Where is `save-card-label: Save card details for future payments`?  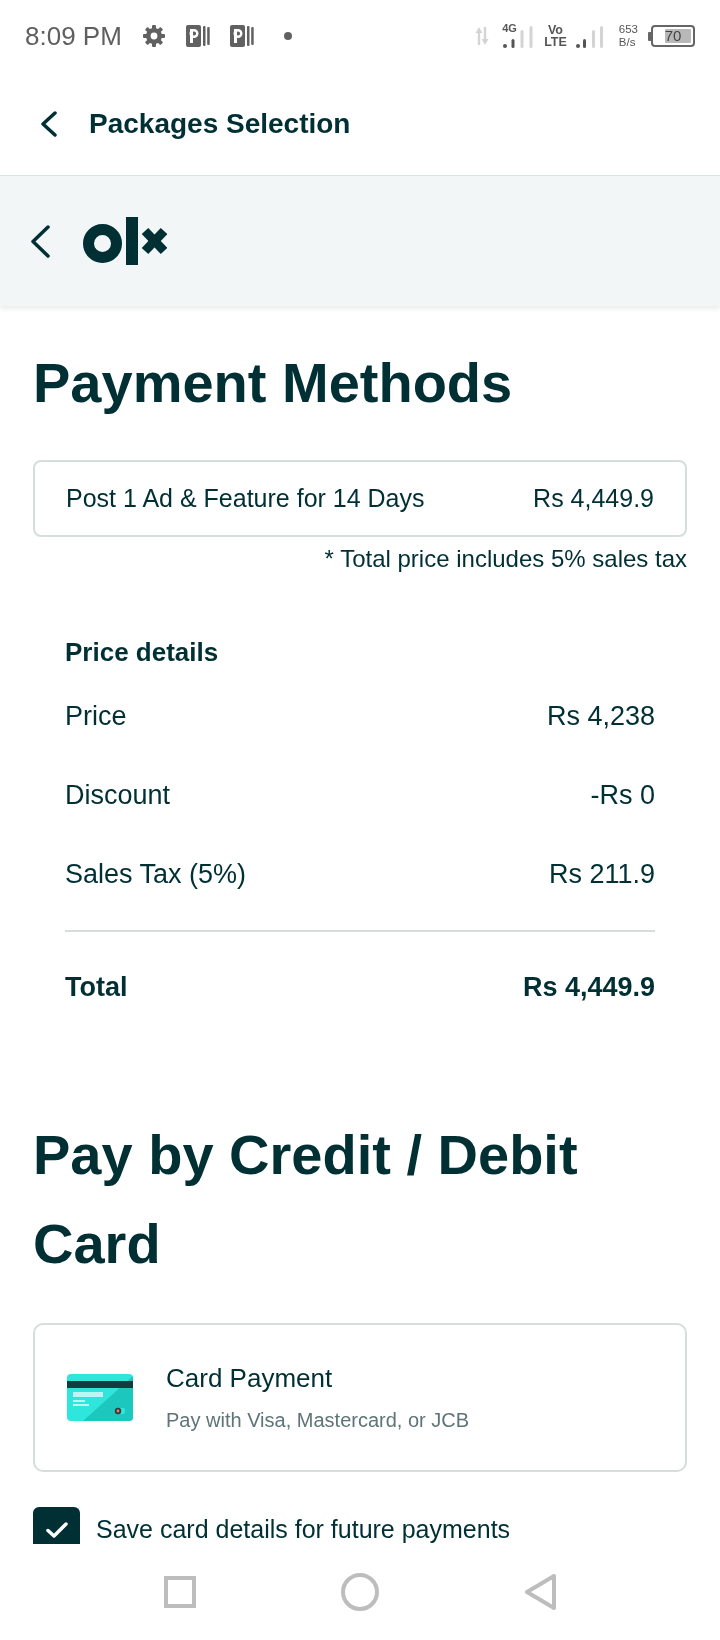 save-card-label: Save card details for future payments is located at coordinates (303, 1529).